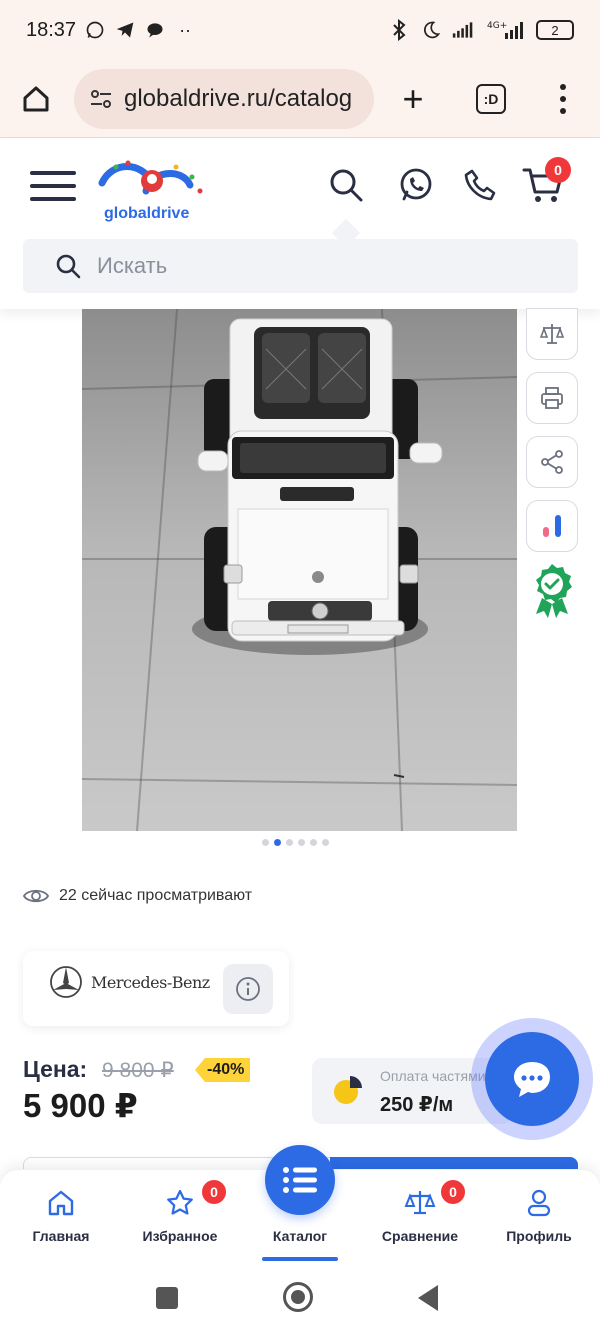 This screenshot has height=1332, width=600. Describe the element at coordinates (416, 185) in the screenshot. I see `whatsapp-icon` at that location.